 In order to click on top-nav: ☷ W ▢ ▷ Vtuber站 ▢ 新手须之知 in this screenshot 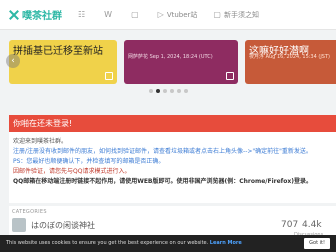, I will do `click(160, 15)`.